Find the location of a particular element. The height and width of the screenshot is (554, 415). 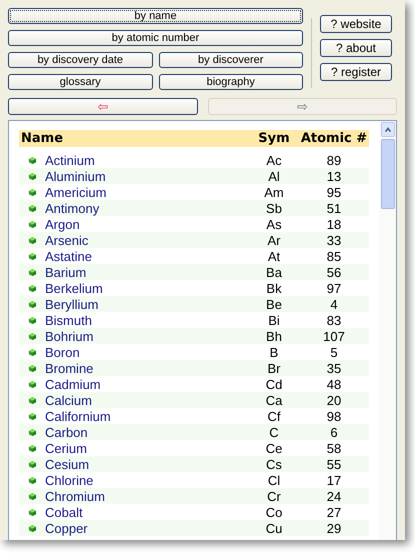

scroll-thumb is located at coordinates (387, 174).